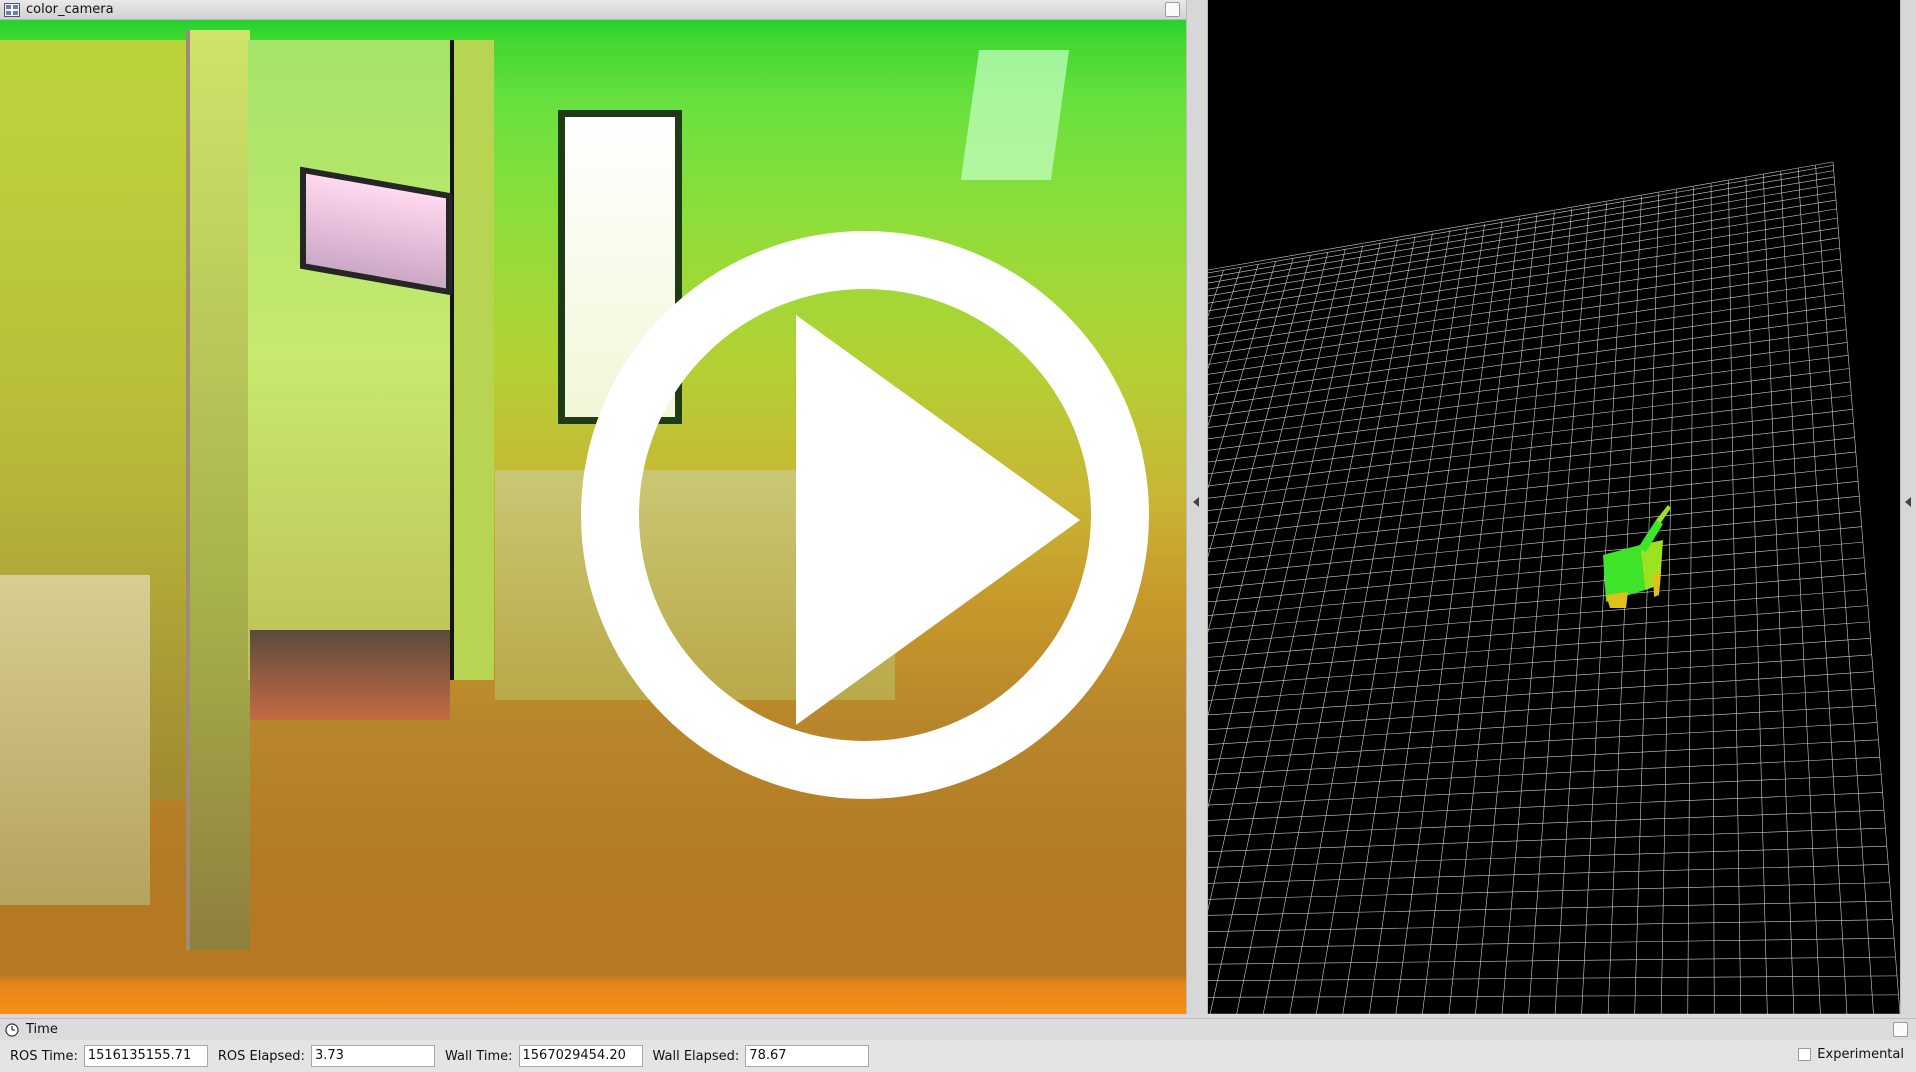  I want to click on ros-elapsed-field: 3.73, so click(372, 1056).